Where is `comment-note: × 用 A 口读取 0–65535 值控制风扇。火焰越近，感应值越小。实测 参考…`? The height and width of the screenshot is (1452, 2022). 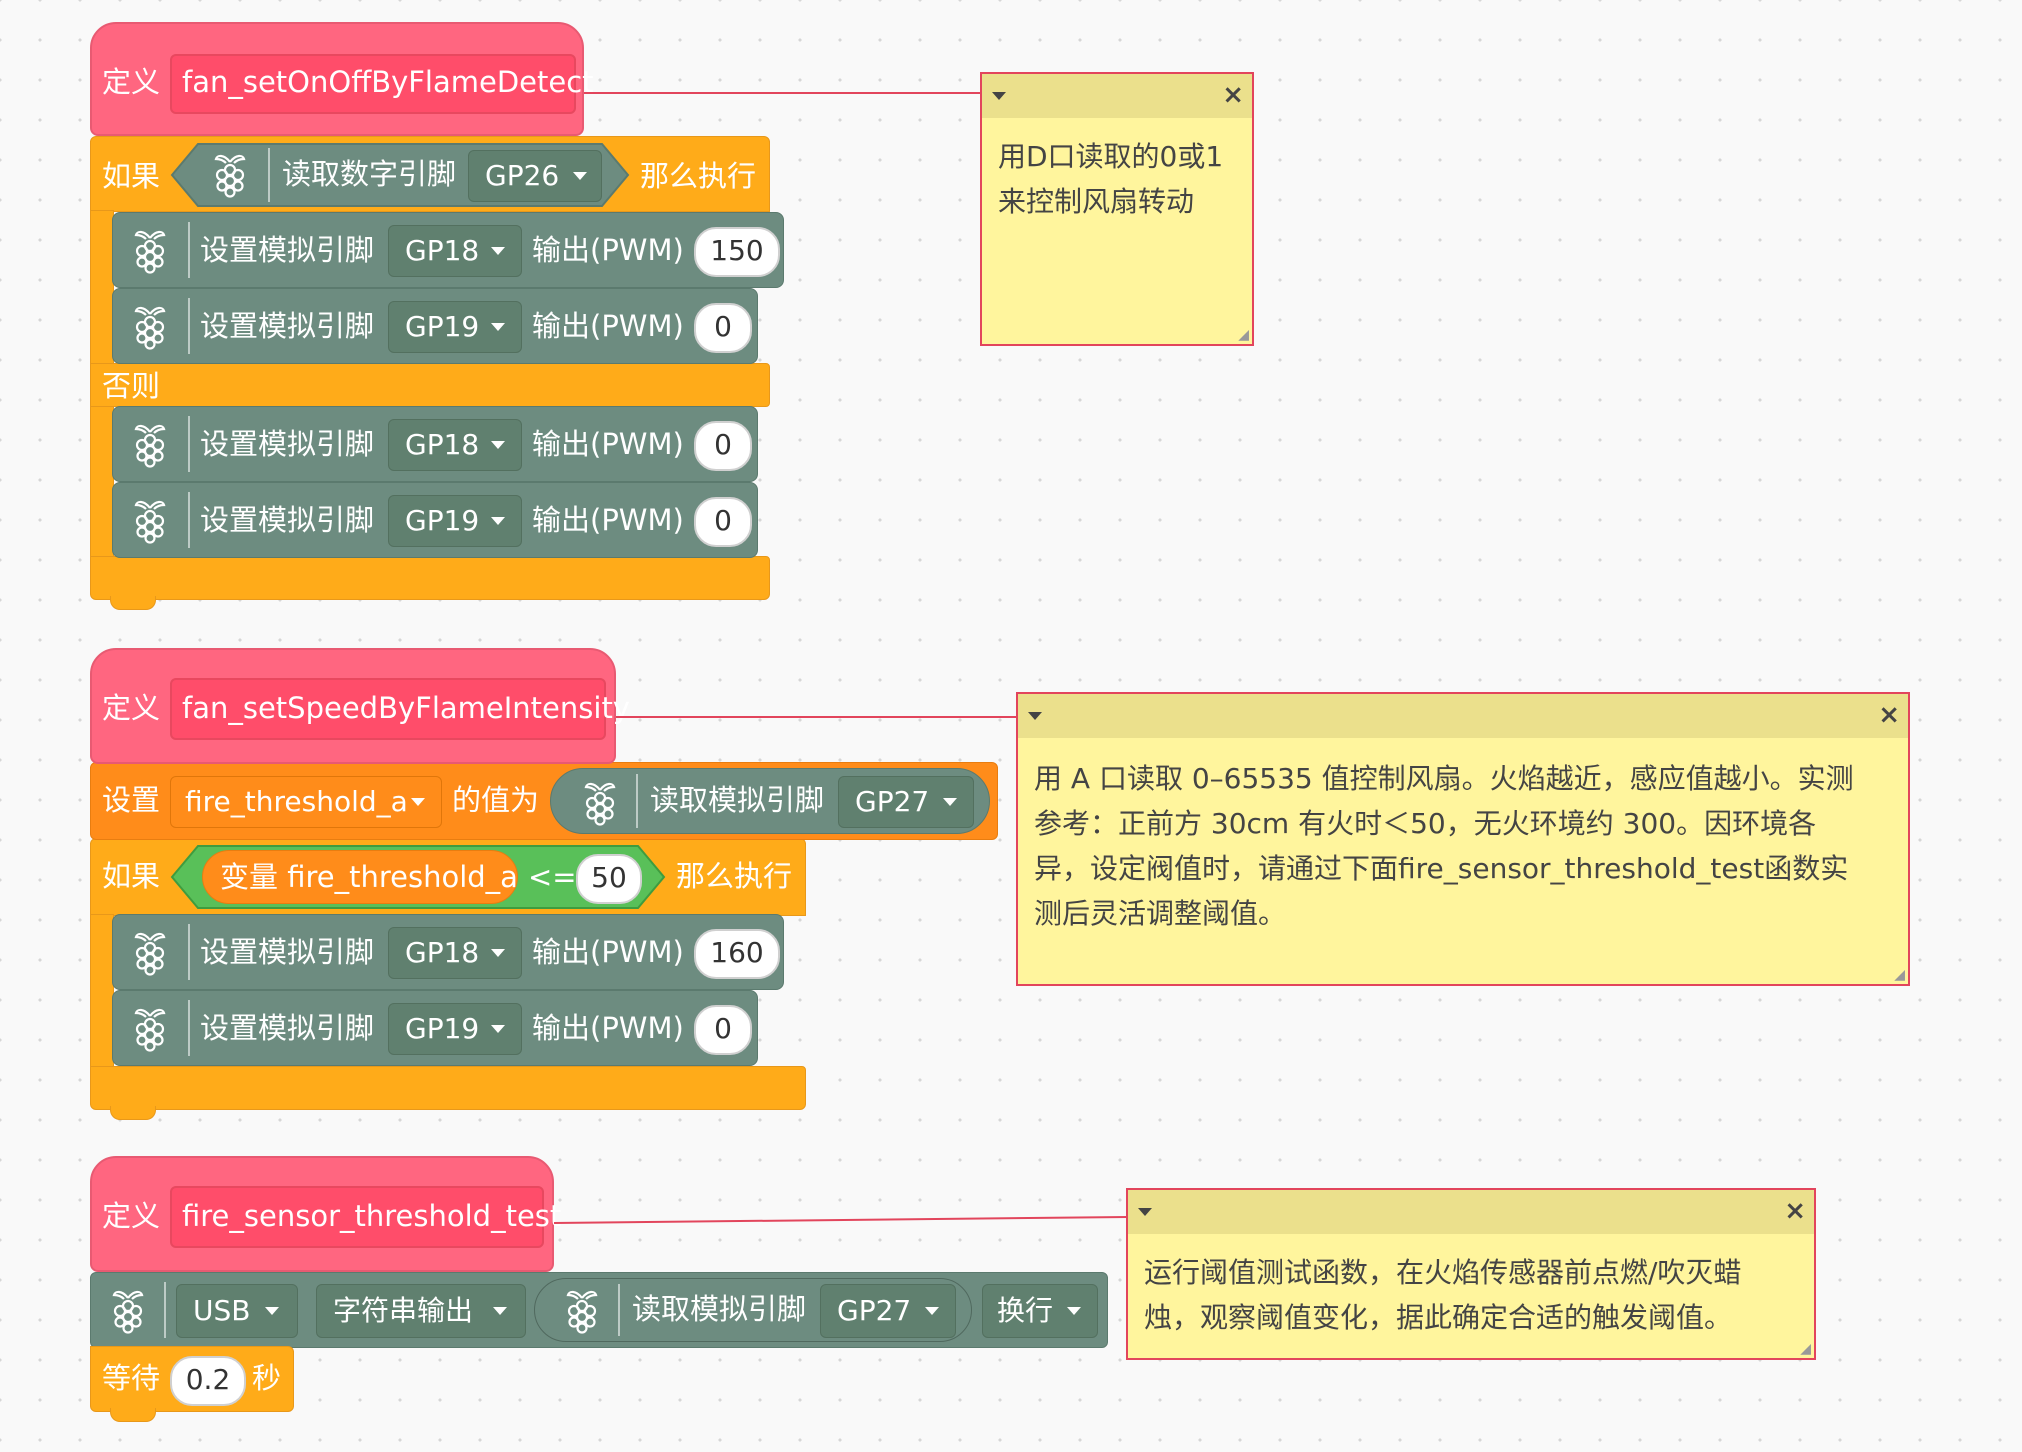 comment-note: × 用 A 口读取 0–65535 值控制风扇。火焰越近，感应值越小。实测 参考… is located at coordinates (1463, 839).